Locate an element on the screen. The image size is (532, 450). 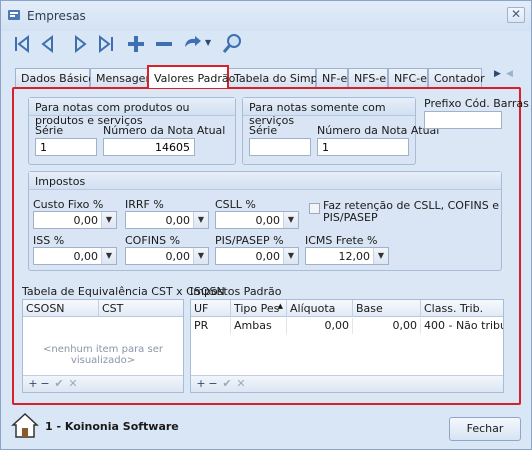
custo-fixo-value: 0,00 is located at coordinates (86, 220).